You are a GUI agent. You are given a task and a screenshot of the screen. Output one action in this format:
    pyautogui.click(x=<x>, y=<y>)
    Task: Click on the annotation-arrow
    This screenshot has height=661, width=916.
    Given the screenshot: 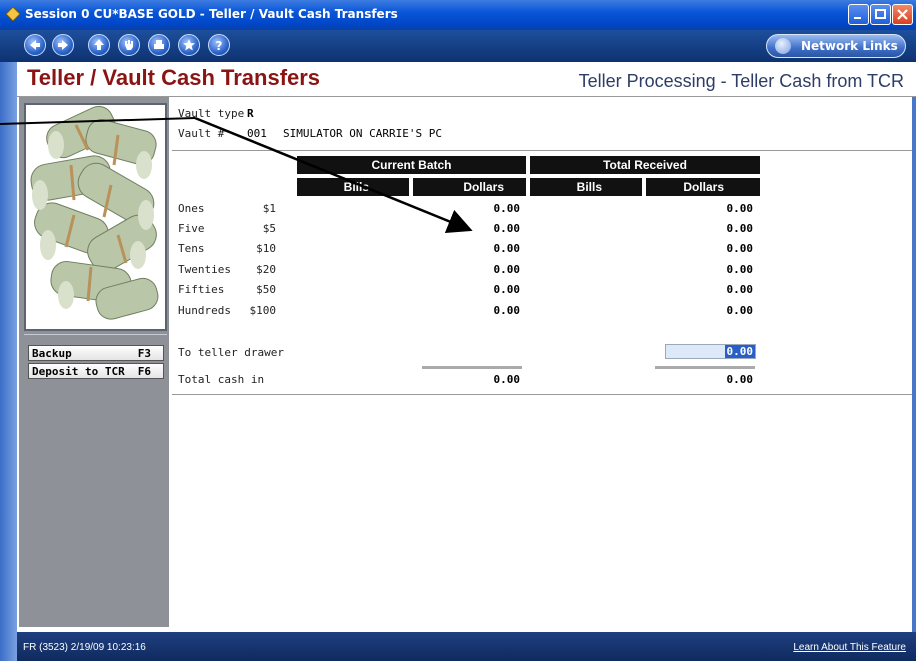 What is the action you would take?
    pyautogui.click(x=236, y=175)
    